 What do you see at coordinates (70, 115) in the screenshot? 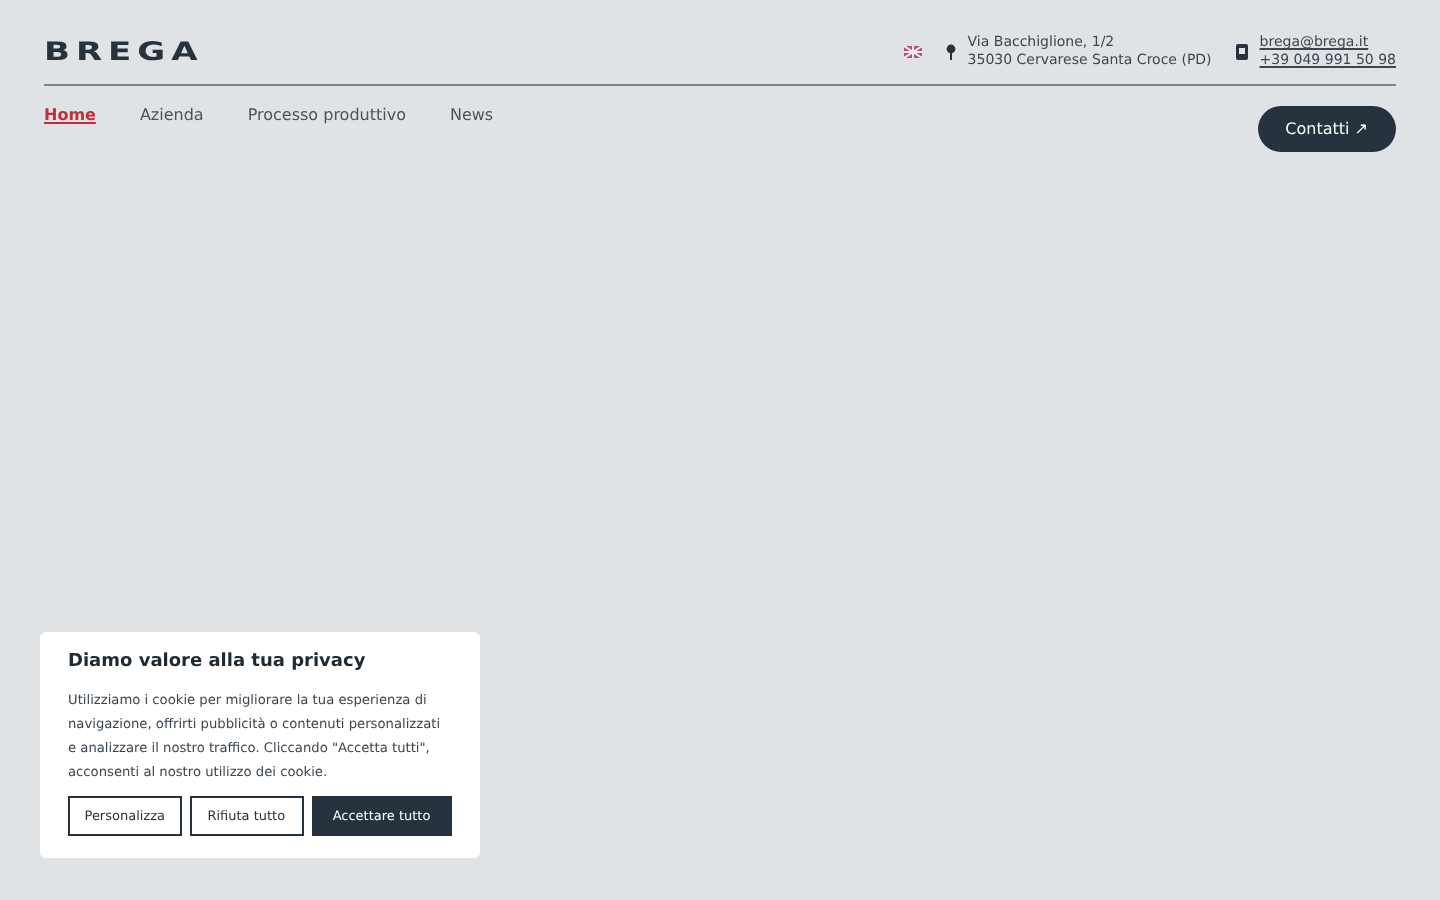
I see `nav-link: Home` at bounding box center [70, 115].